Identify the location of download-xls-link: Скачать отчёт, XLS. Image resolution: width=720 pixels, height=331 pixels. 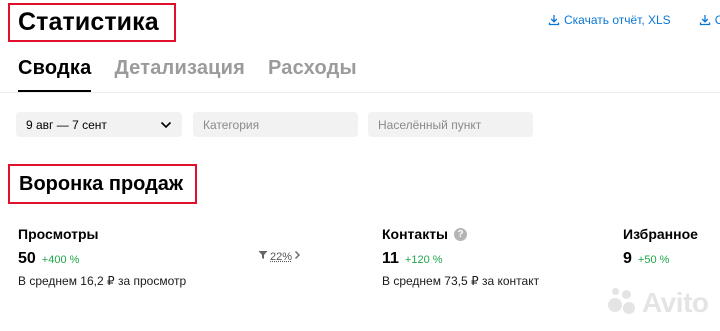
(609, 20).